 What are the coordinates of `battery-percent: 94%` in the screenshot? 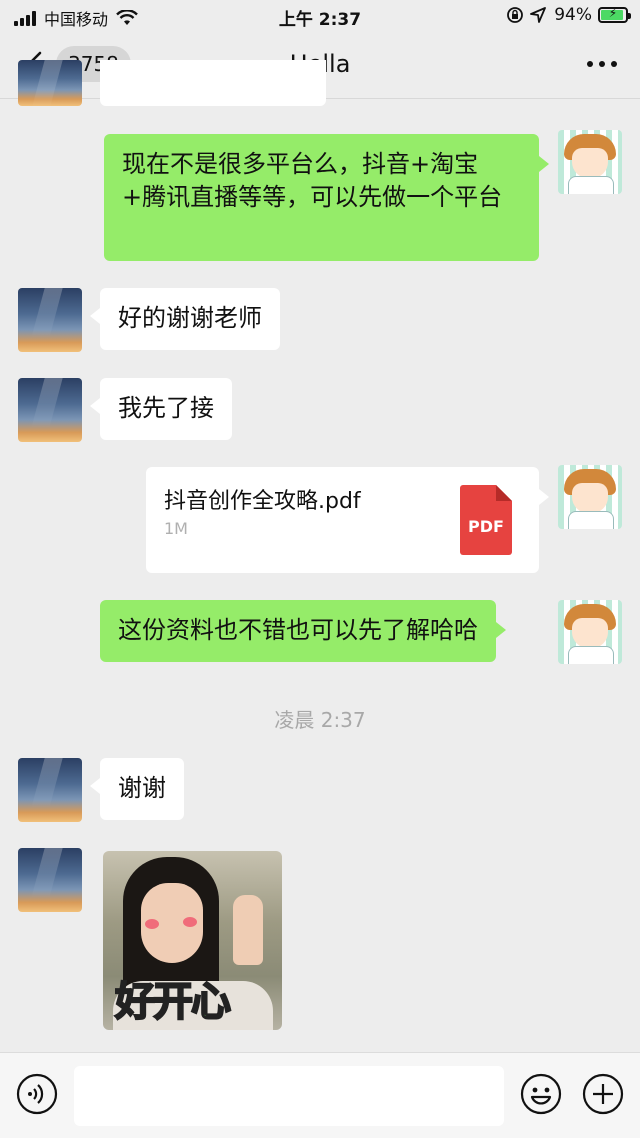 It's located at (573, 15).